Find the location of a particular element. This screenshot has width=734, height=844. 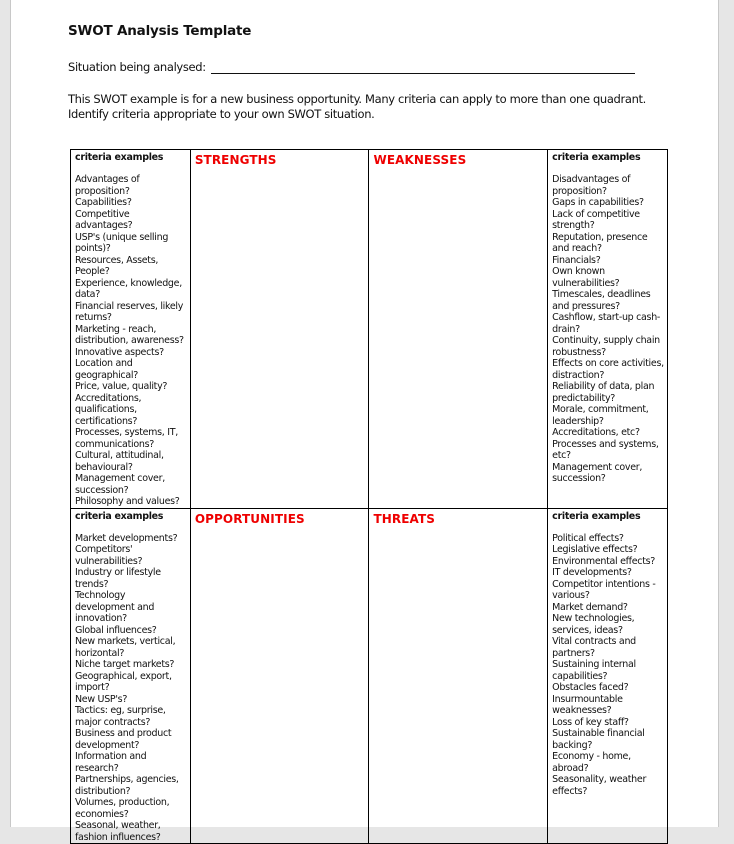

criteria-item: Volumes, production, economies? is located at coordinates (122, 808).